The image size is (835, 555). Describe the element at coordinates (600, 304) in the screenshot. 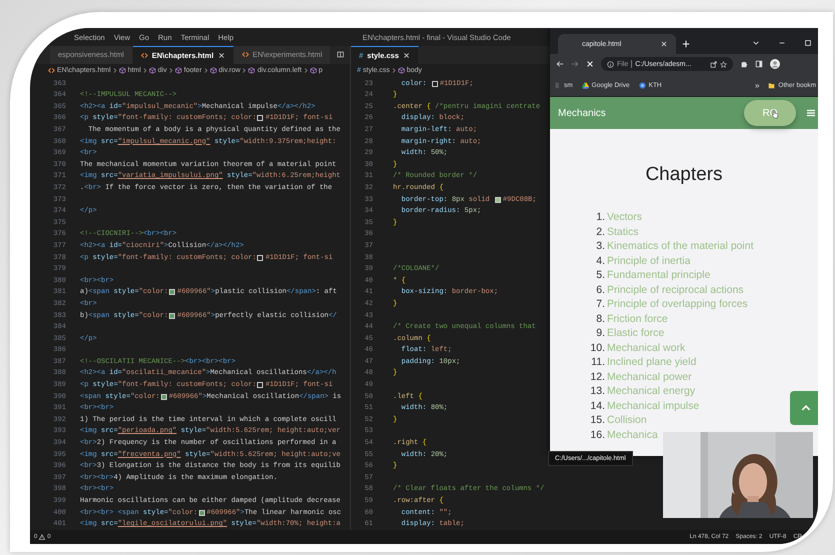

I see `list-number: 7.` at that location.